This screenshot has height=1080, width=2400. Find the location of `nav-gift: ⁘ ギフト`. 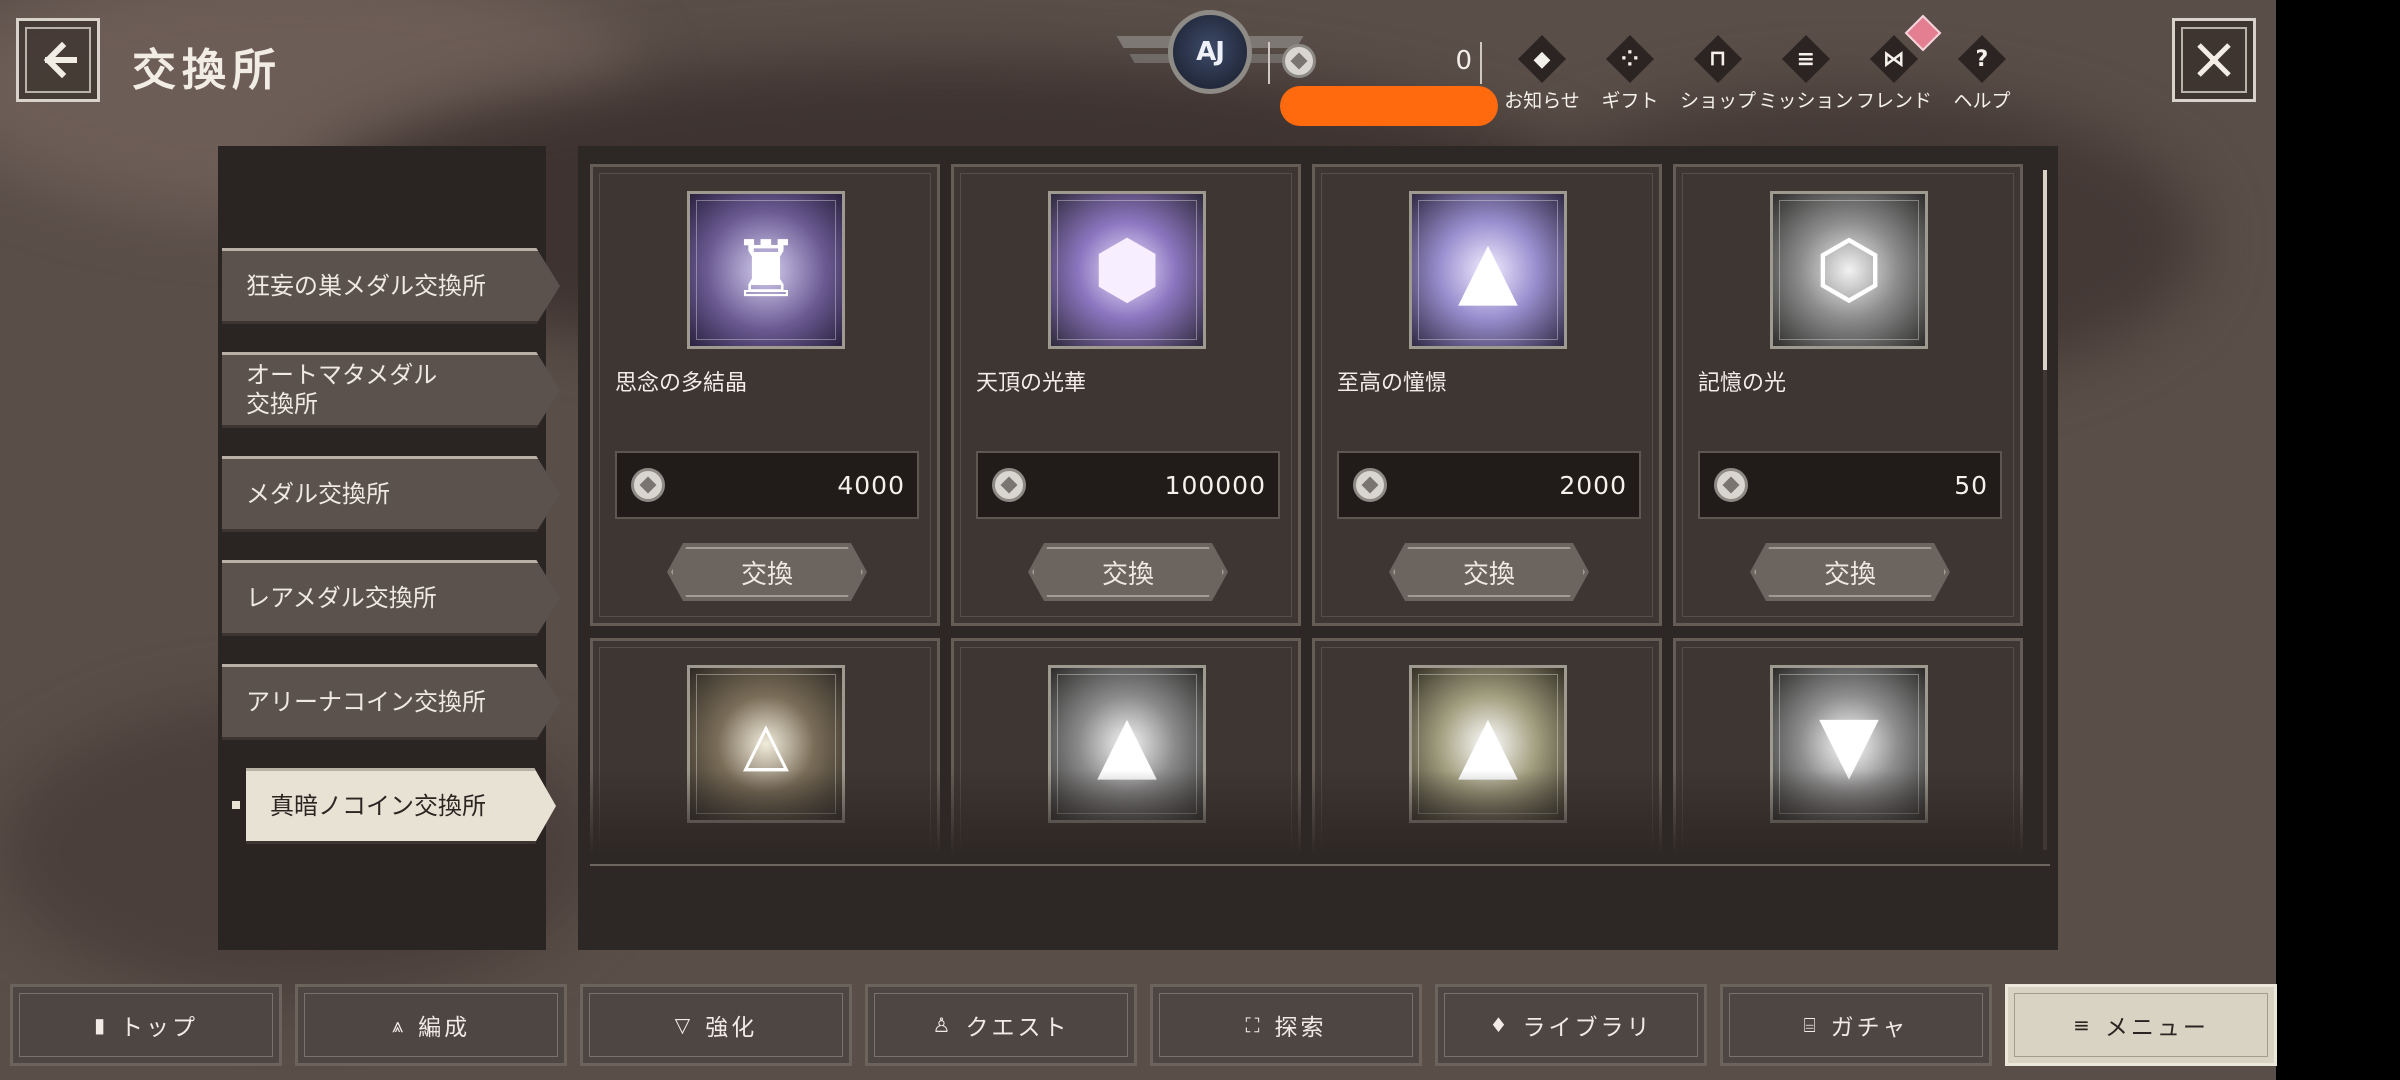

nav-gift: ⁘ ギフト is located at coordinates (1630, 73).